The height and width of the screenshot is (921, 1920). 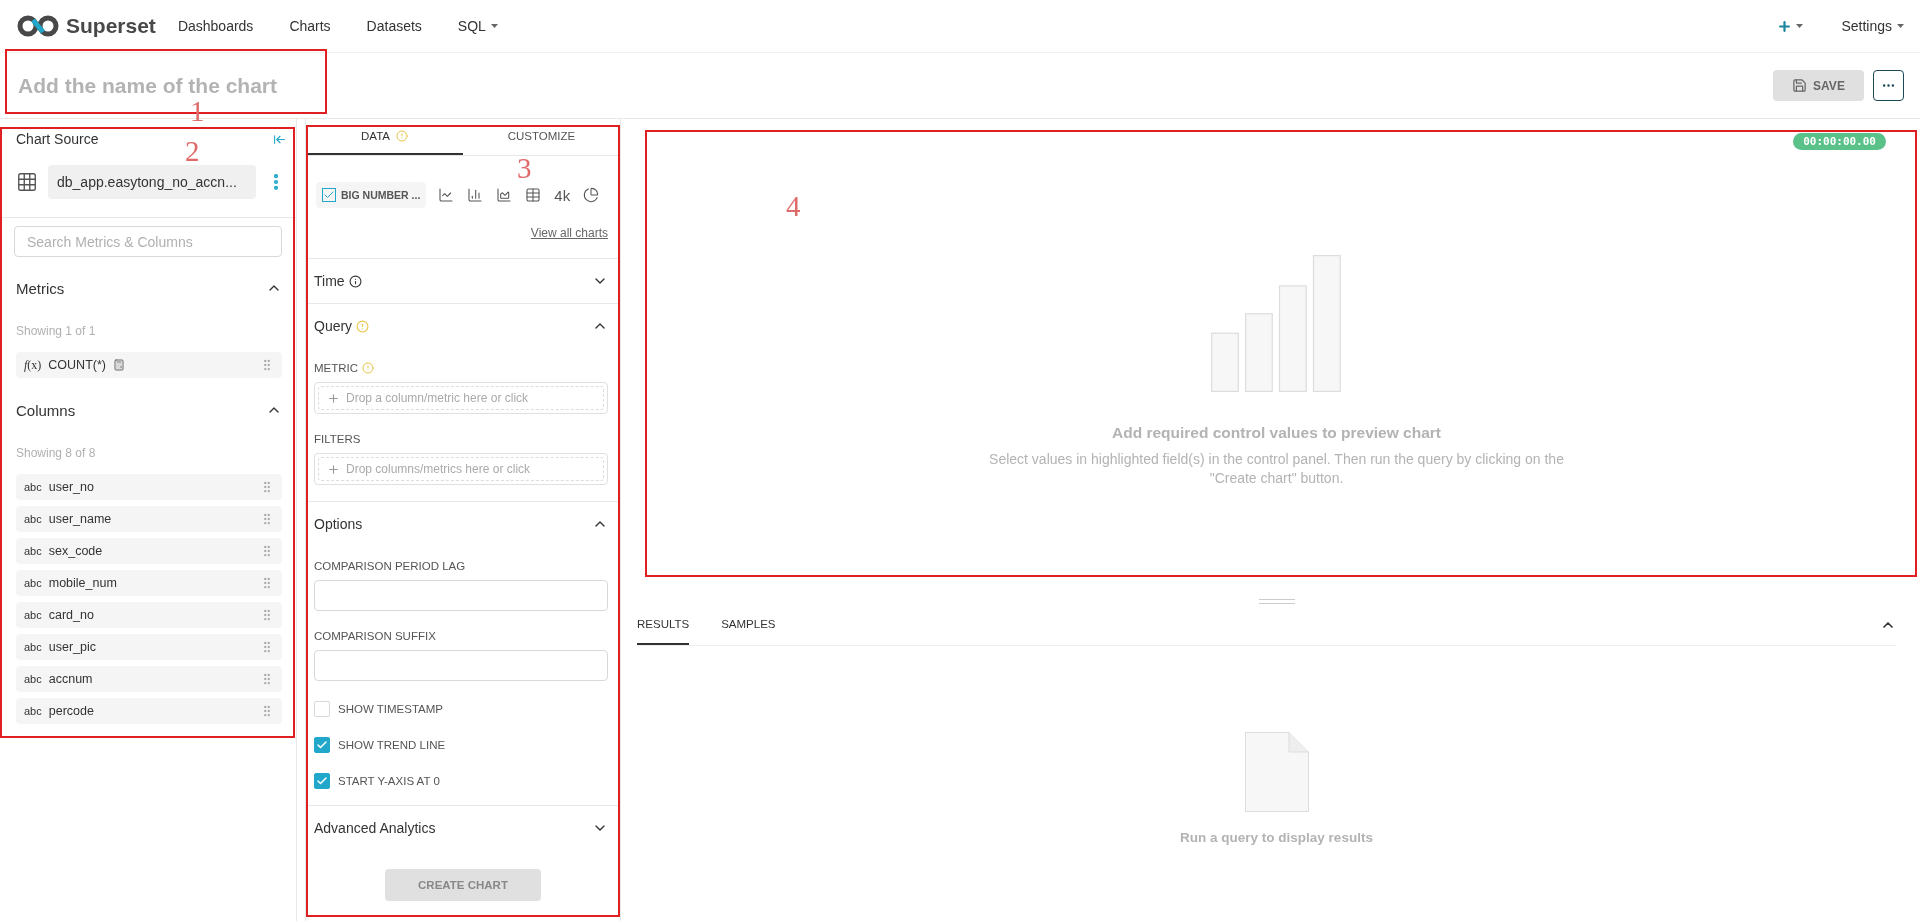 What do you see at coordinates (149, 551) in the screenshot?
I see `column-item: abc sex_code` at bounding box center [149, 551].